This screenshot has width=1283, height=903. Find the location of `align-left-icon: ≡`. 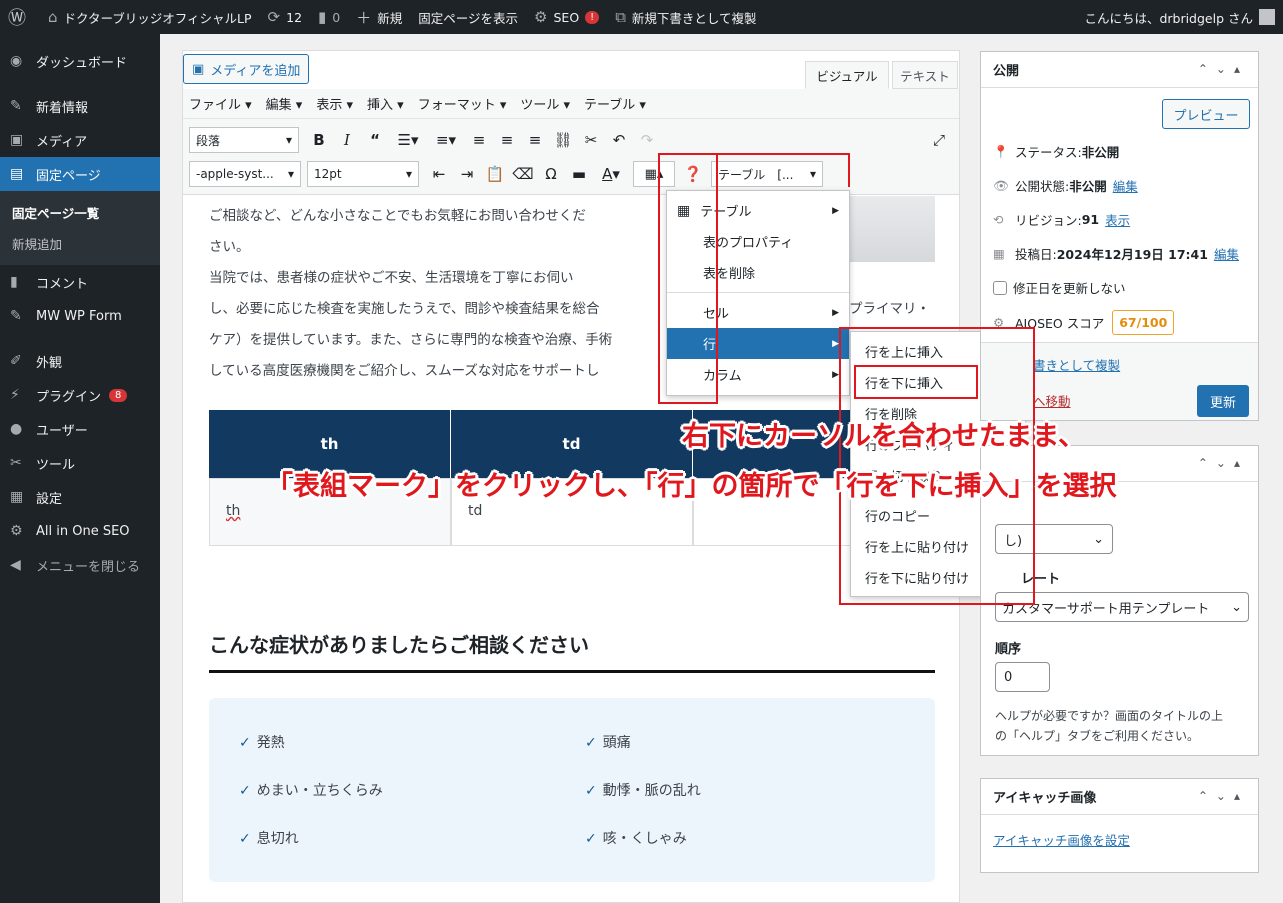

align-left-icon: ≡ is located at coordinates (479, 140).